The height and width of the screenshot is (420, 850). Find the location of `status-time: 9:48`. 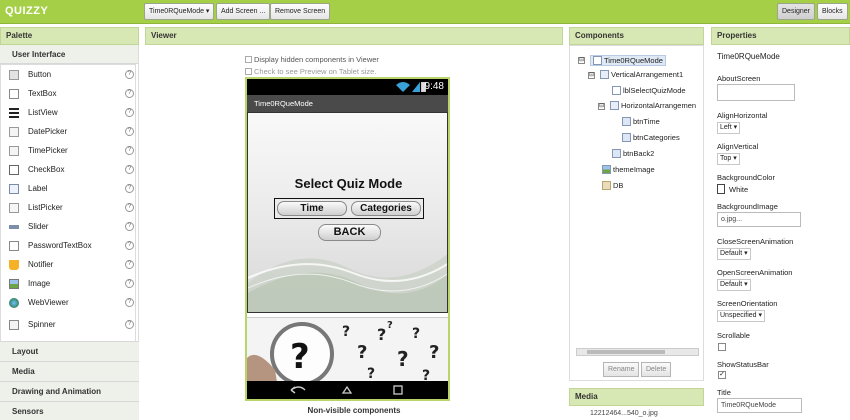

status-time: 9:48 is located at coordinates (434, 86).